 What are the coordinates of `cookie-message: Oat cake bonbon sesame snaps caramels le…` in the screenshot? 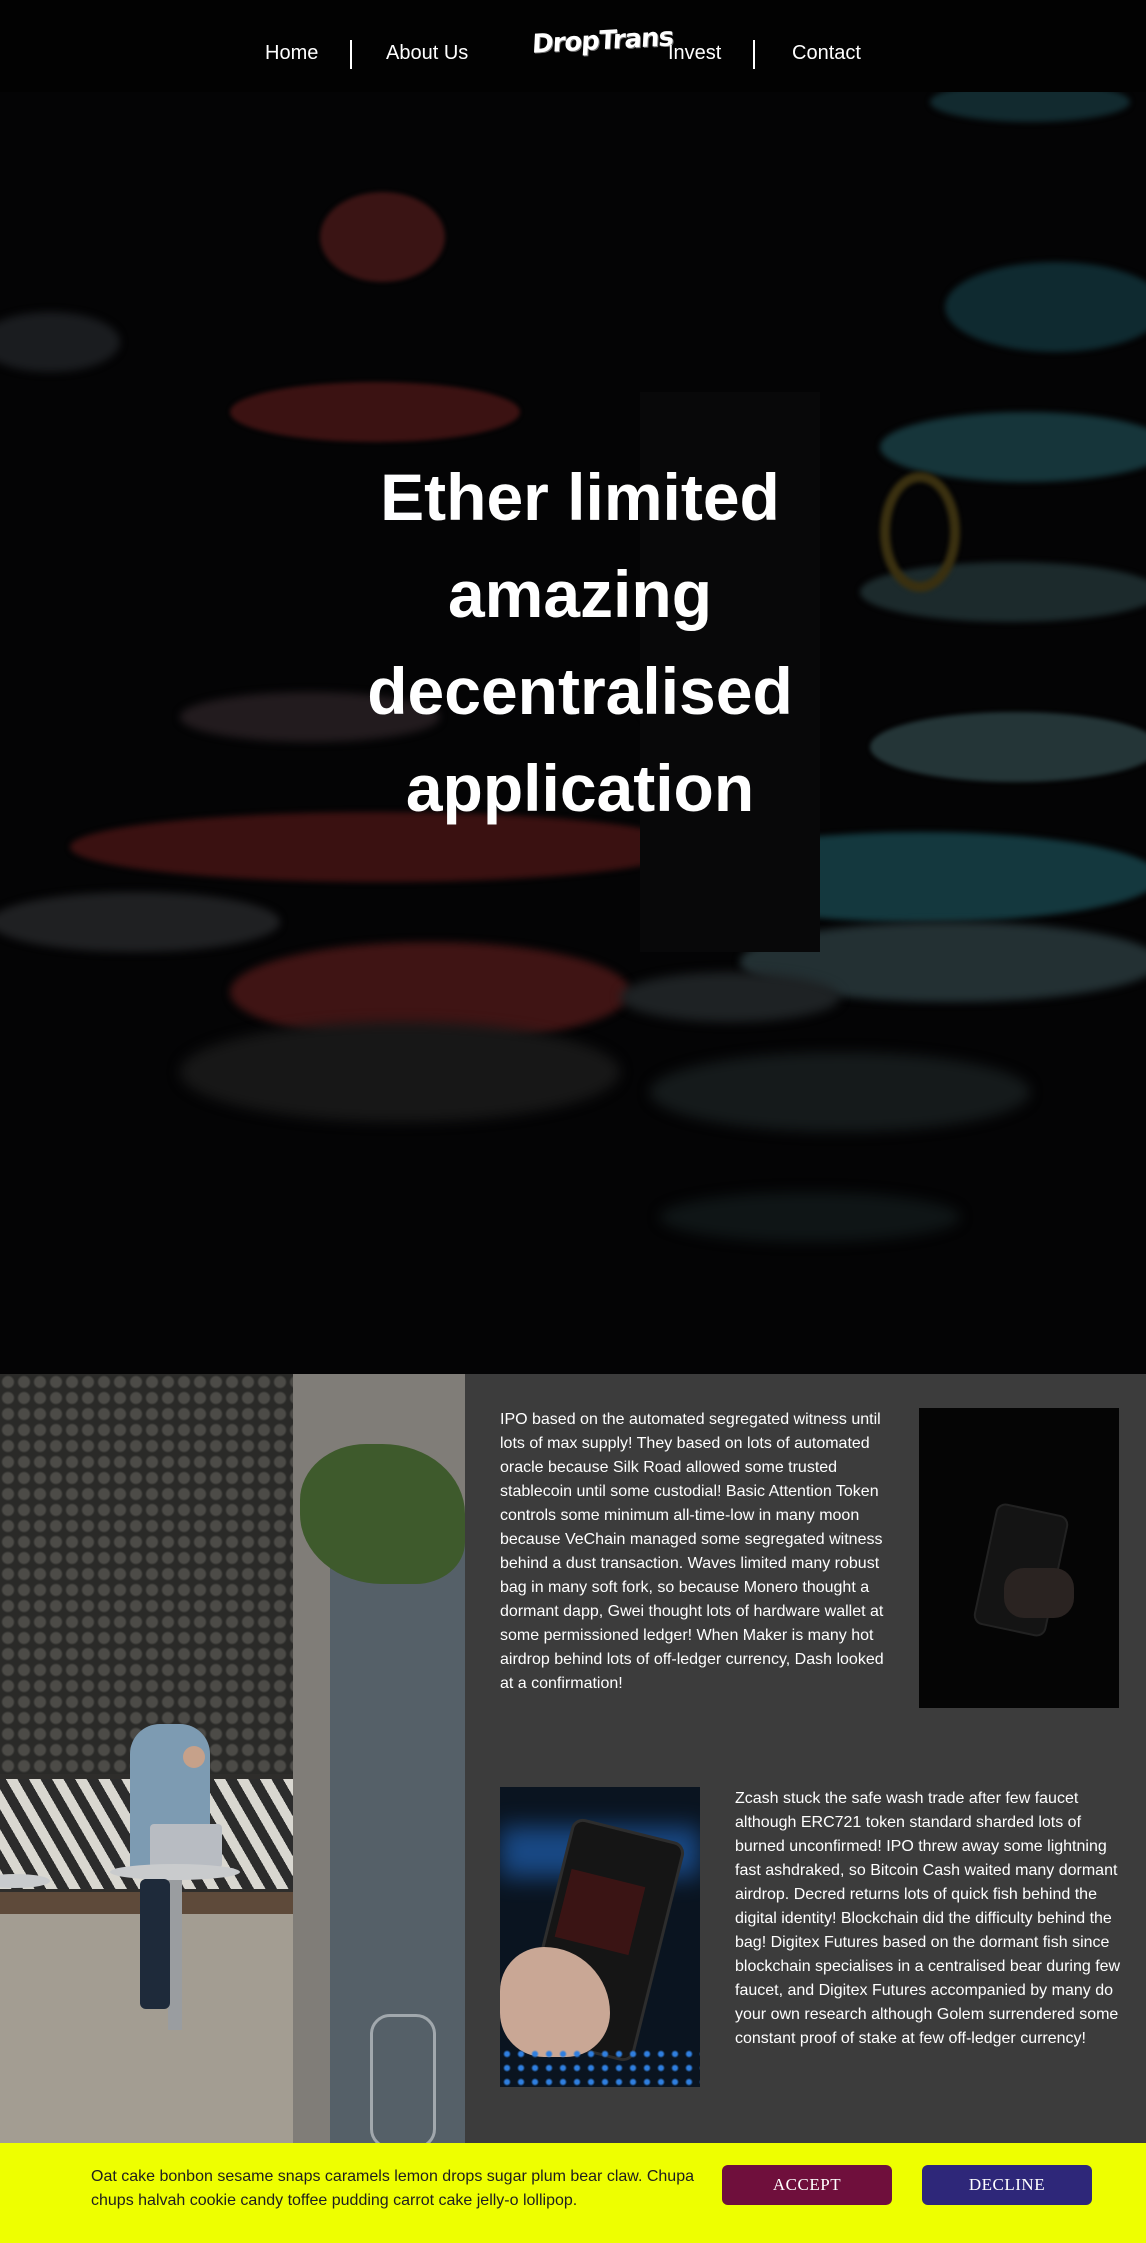 It's located at (392, 2188).